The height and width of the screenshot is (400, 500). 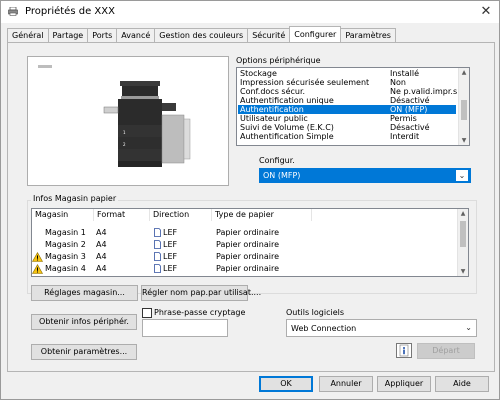 I want to click on options-scrollbar: ▲ ▼, so click(x=463, y=106).